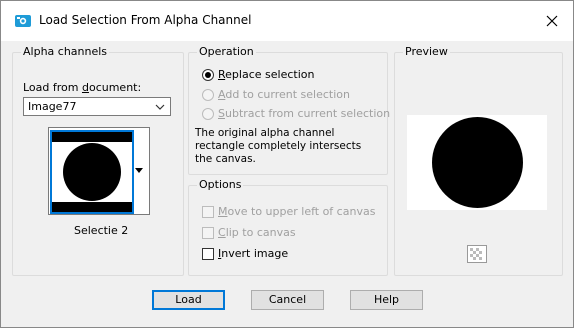 The height and width of the screenshot is (328, 574). Describe the element at coordinates (296, 211) in the screenshot. I see `move-upper-left-label: Move to upper left of canvas` at that location.